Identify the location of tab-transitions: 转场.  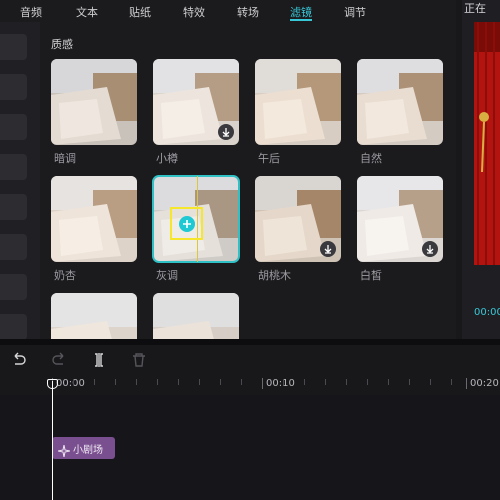
(248, 12).